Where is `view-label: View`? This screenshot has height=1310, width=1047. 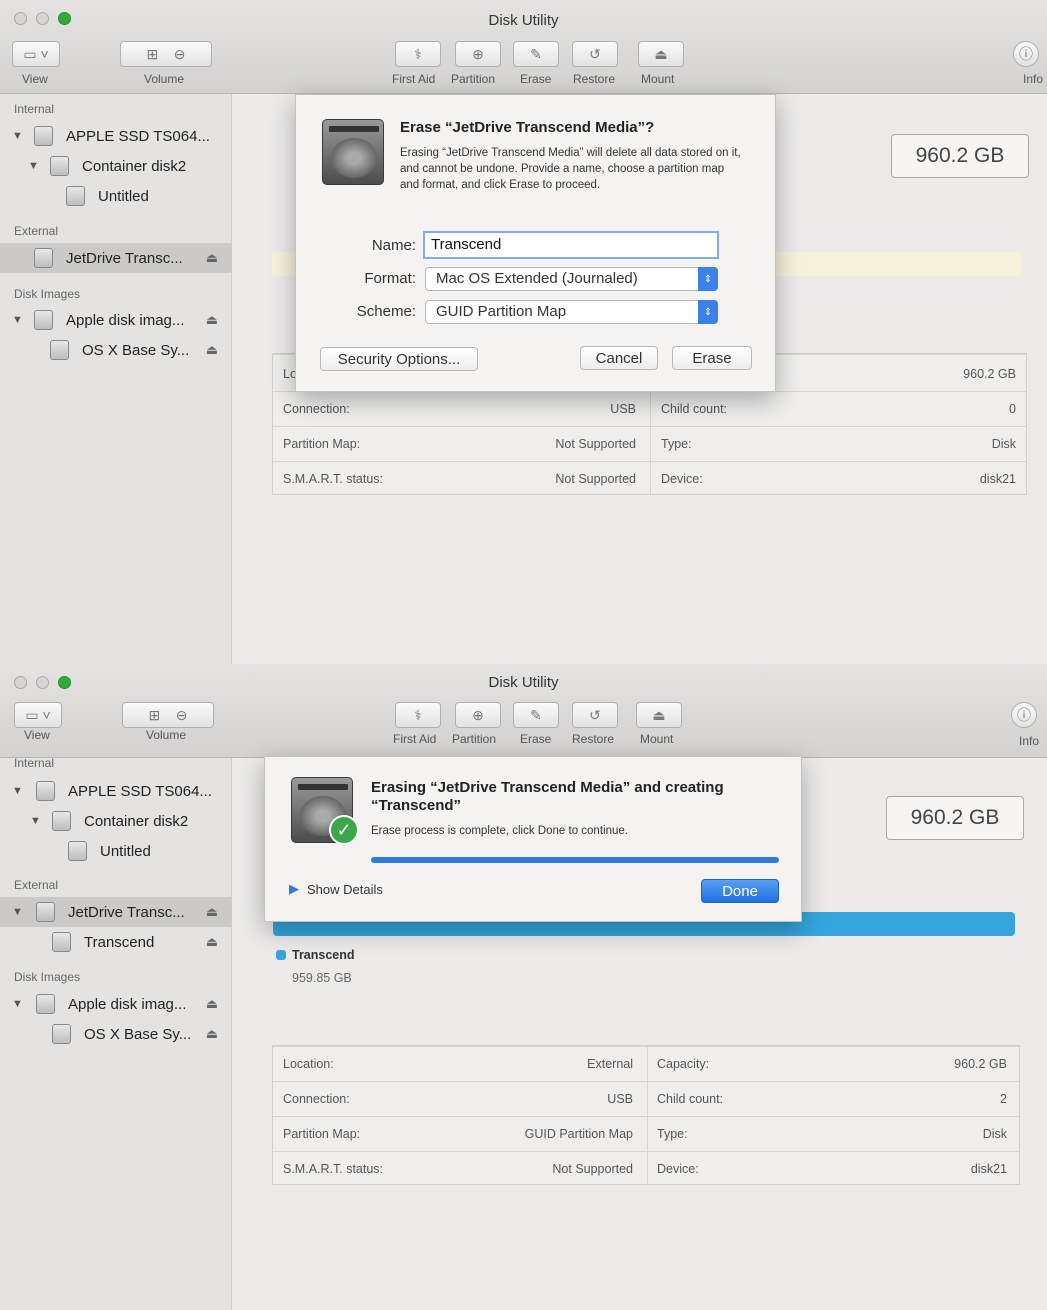
view-label: View is located at coordinates (37, 735).